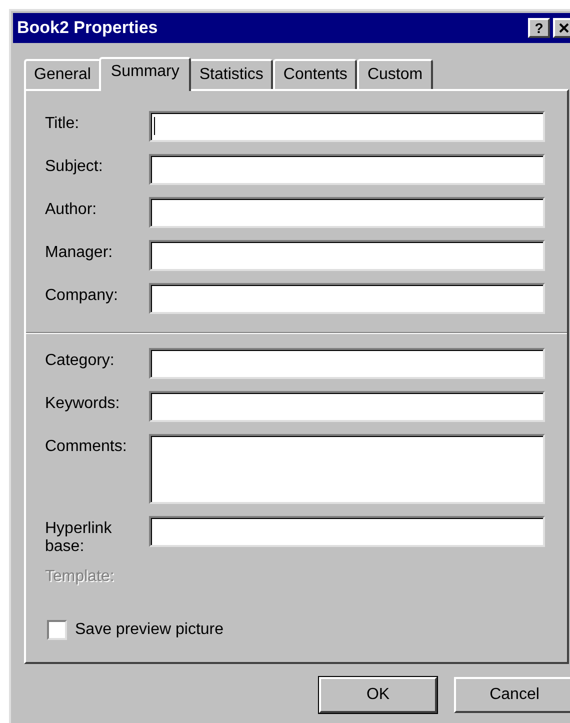  I want to click on close-icon, so click(564, 28).